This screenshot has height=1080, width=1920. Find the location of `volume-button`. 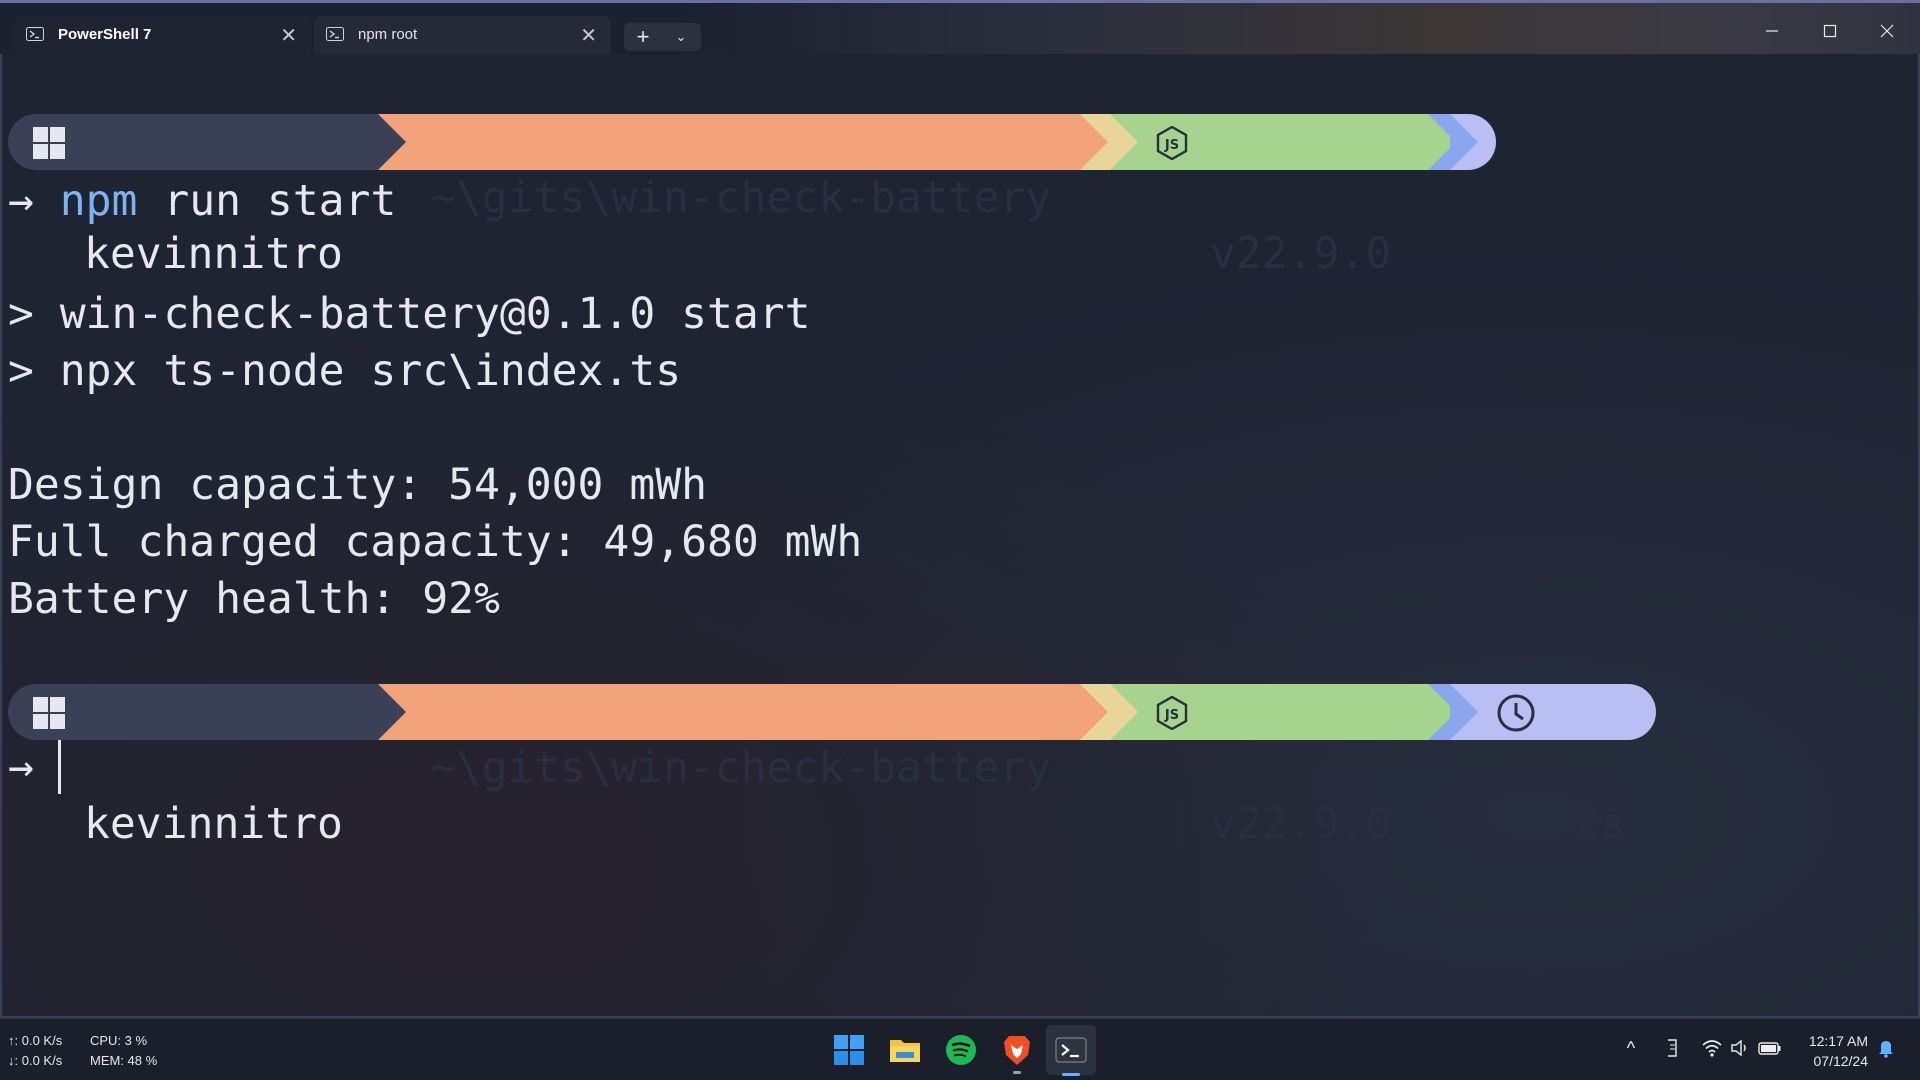

volume-button is located at coordinates (1740, 1050).